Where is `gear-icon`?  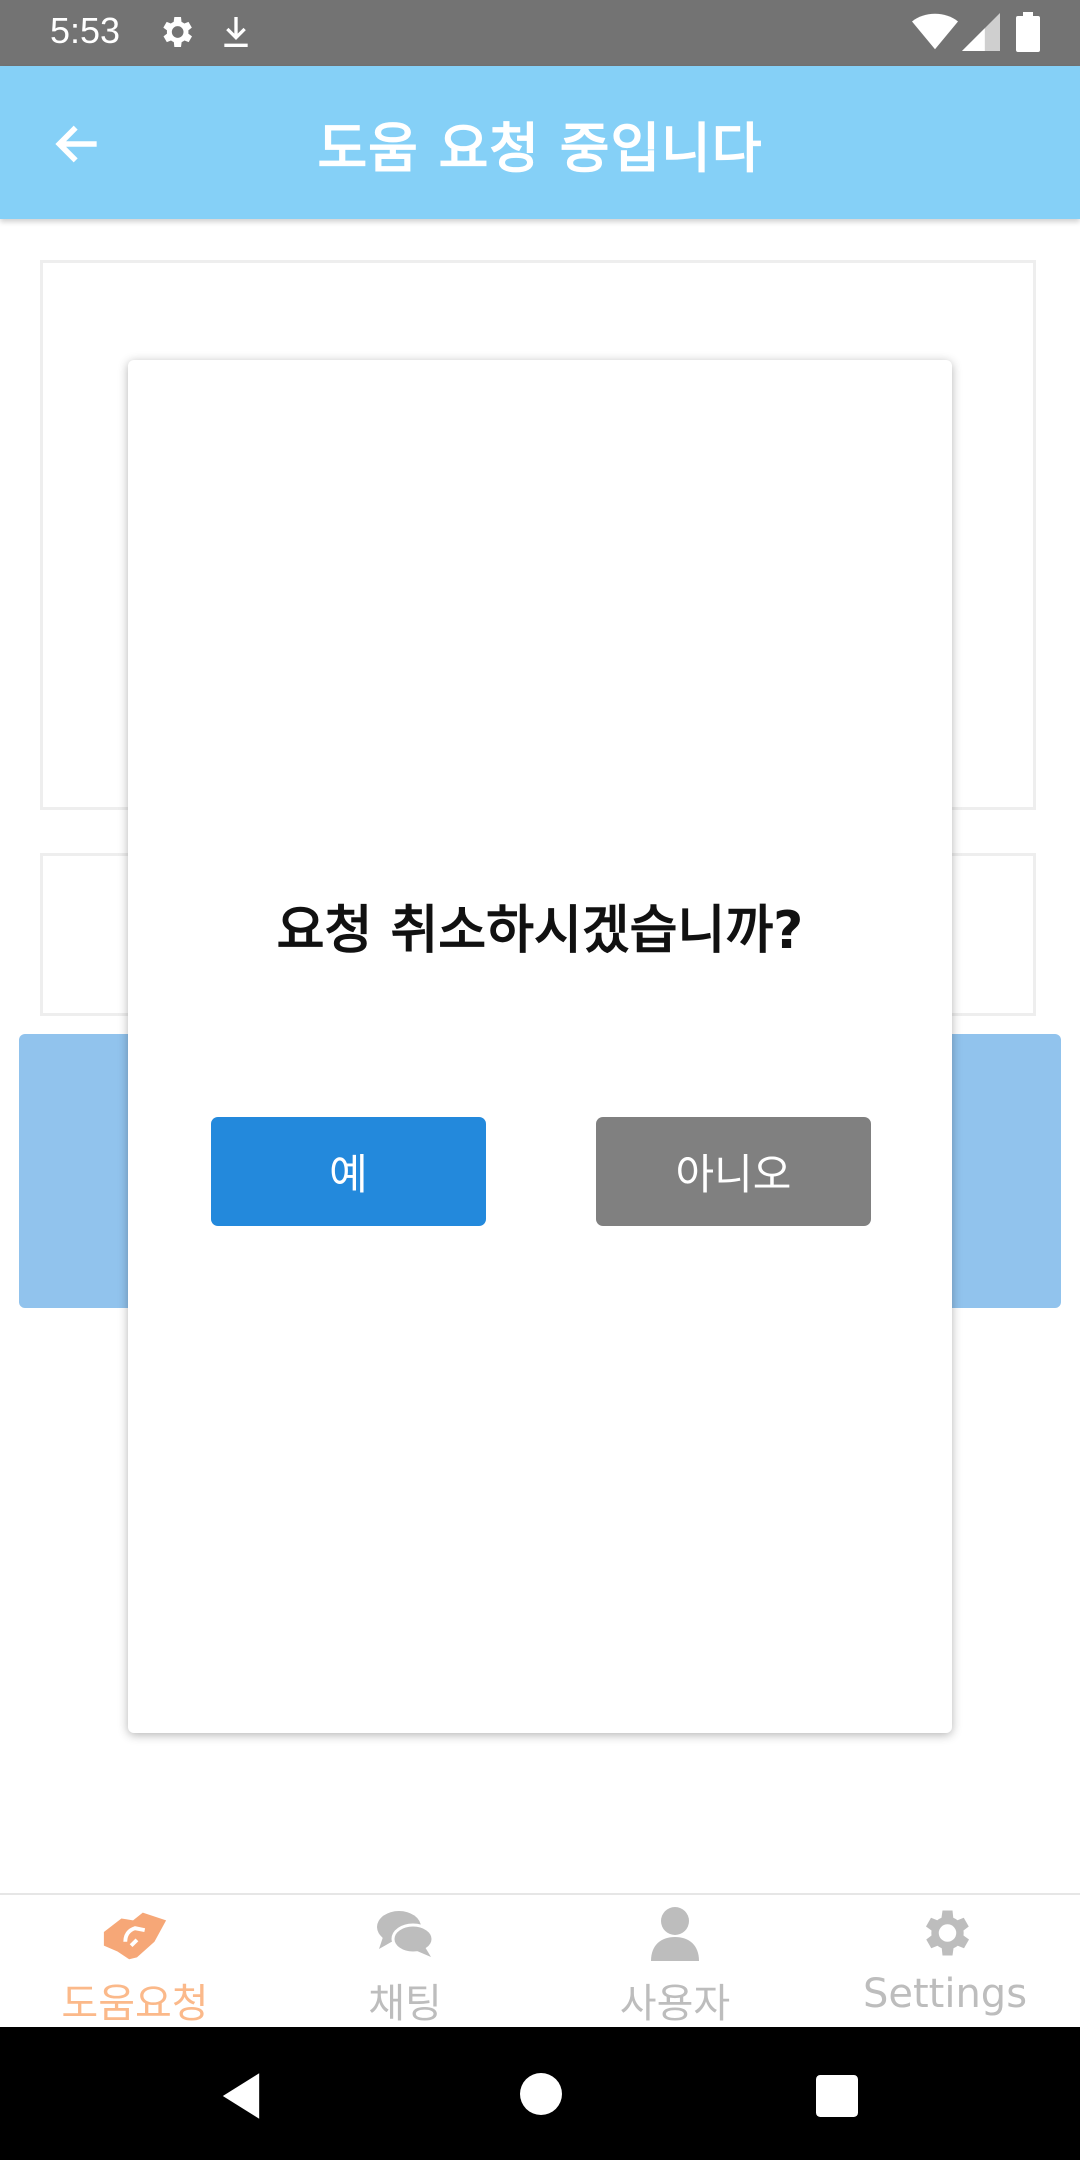
gear-icon is located at coordinates (947, 1933).